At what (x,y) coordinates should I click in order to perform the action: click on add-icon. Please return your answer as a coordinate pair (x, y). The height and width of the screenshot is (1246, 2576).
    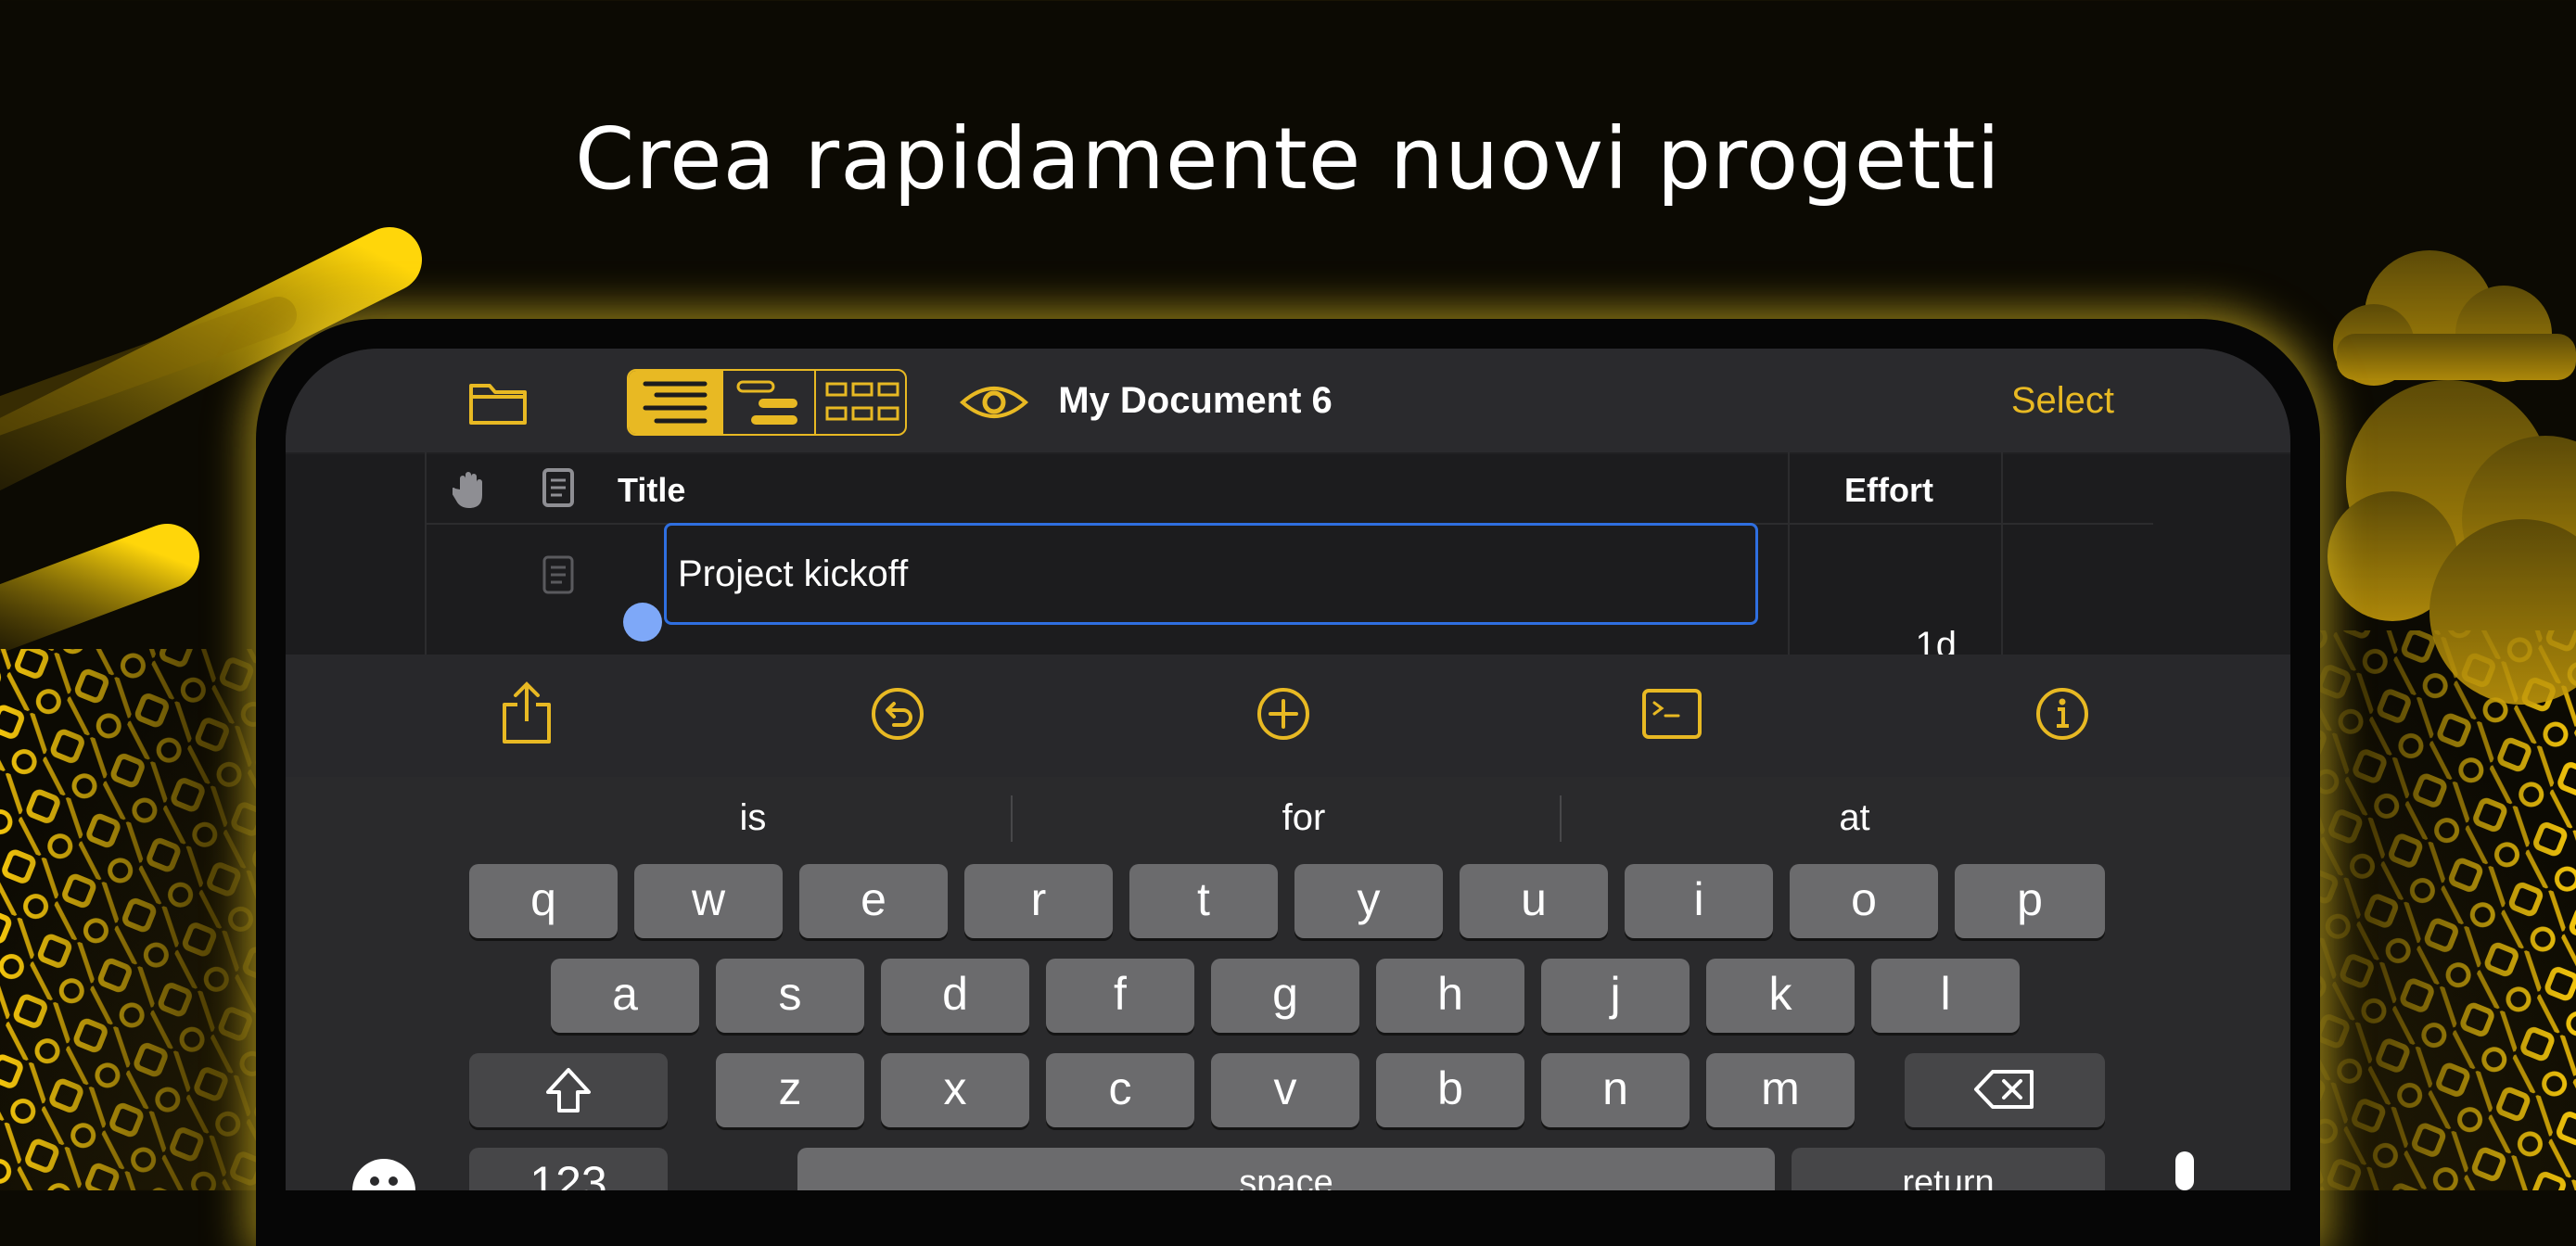
    Looking at the image, I should click on (1283, 714).